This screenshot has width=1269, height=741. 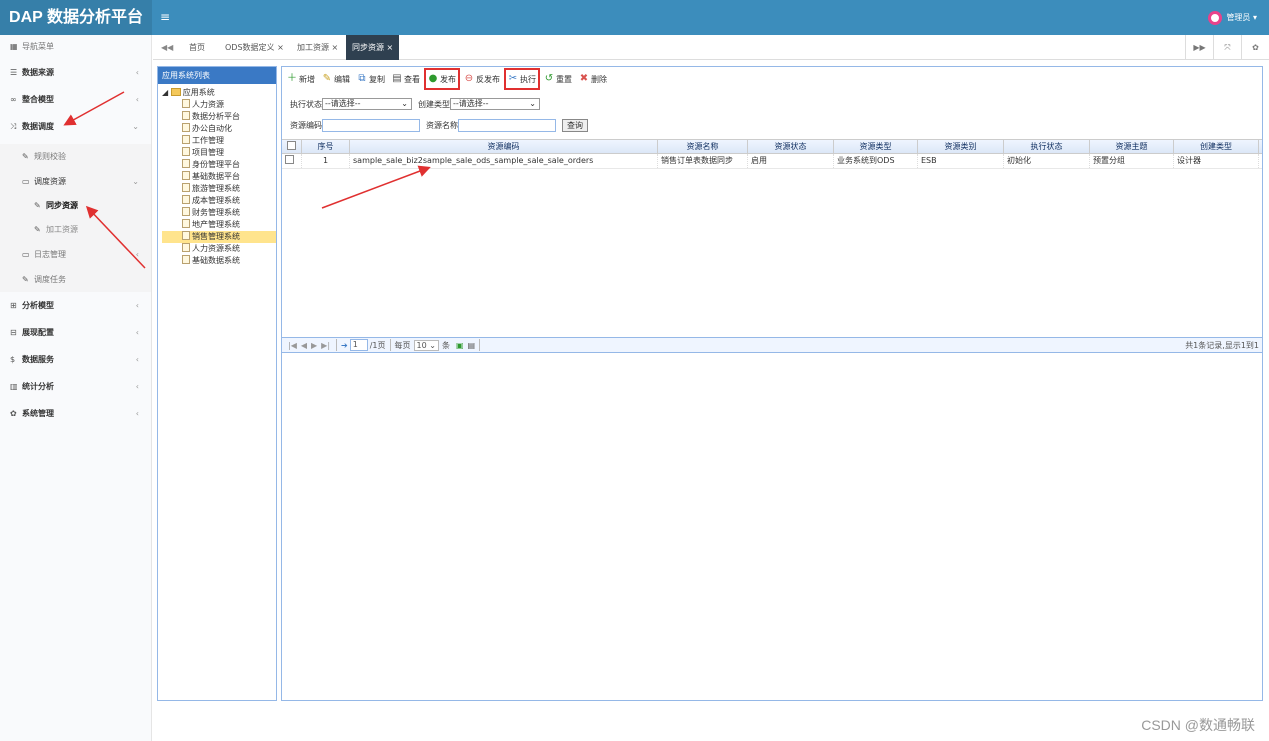 What do you see at coordinates (507, 125) in the screenshot?
I see `name-input` at bounding box center [507, 125].